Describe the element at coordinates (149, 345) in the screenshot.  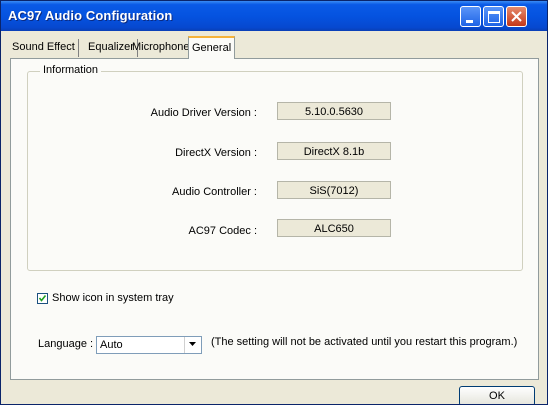
I see `language-select: Auto` at that location.